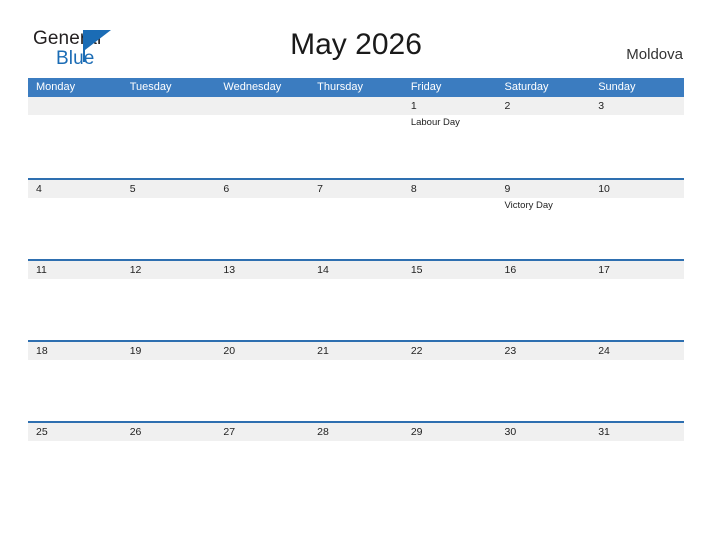 This screenshot has width=712, height=550. Describe the element at coordinates (435, 122) in the screenshot. I see `holiday-event-label: Labour Day` at that location.